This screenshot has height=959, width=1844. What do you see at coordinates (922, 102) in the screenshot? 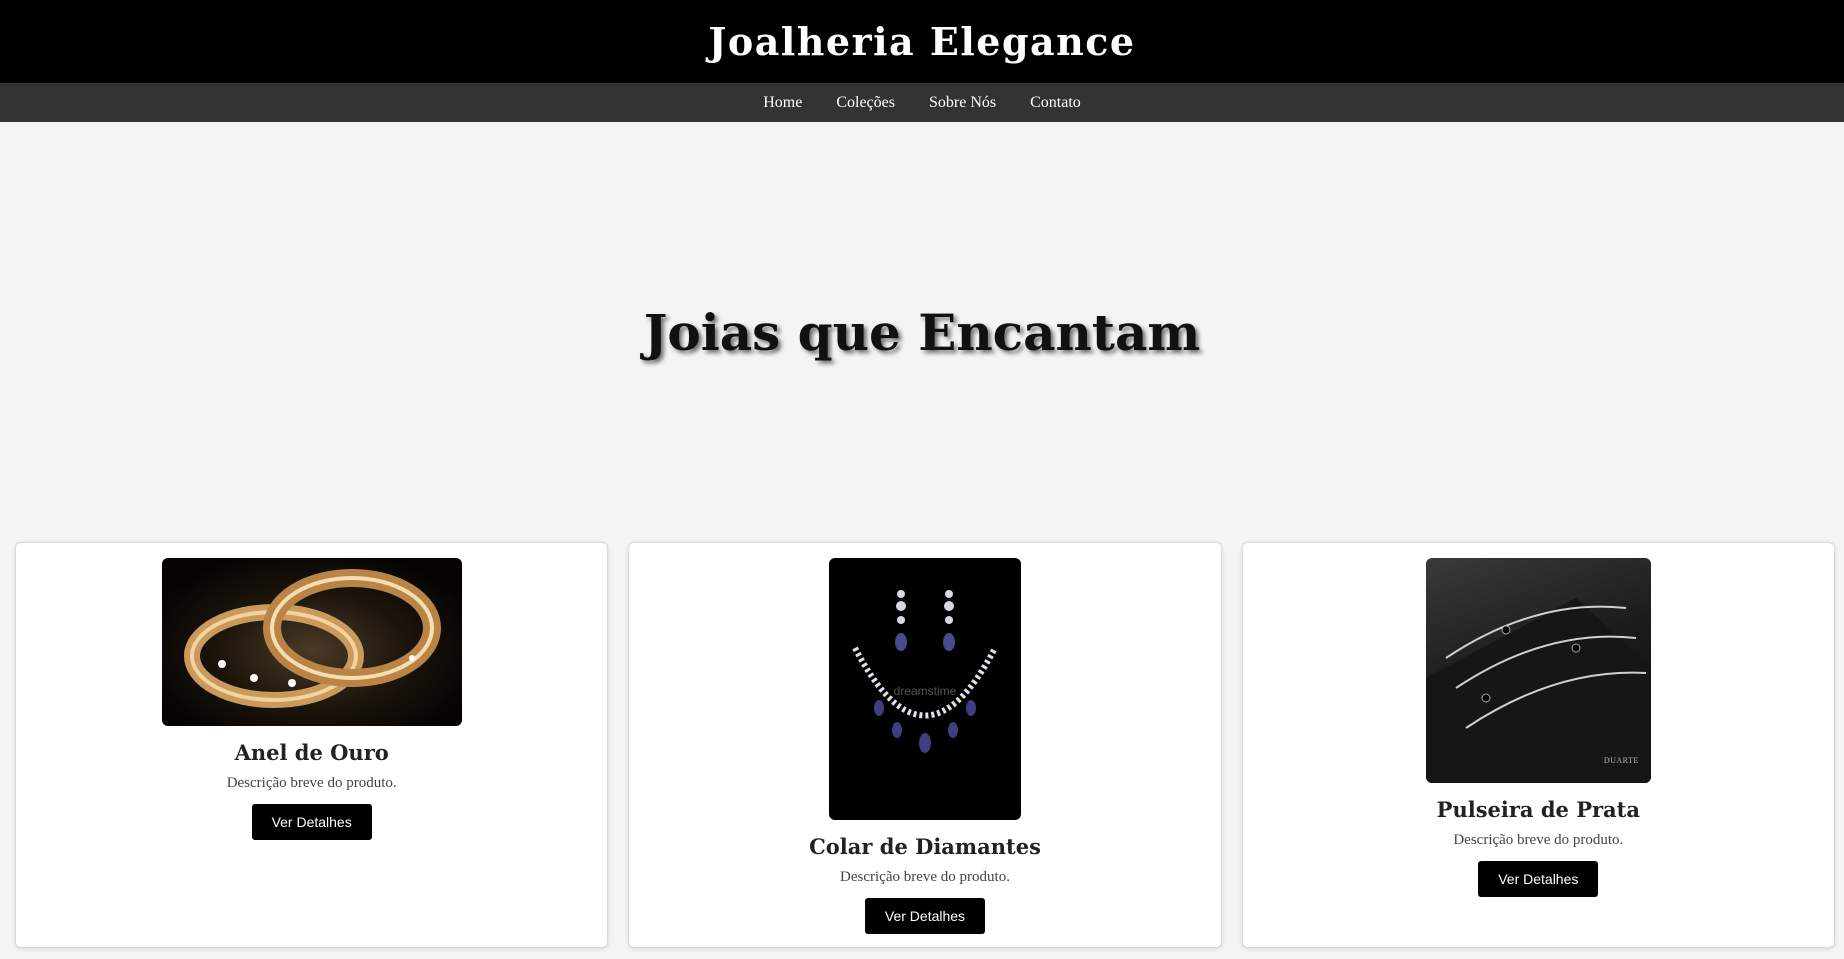
I see `main-nav: Home Coleções Sobre Nós Contato` at bounding box center [922, 102].